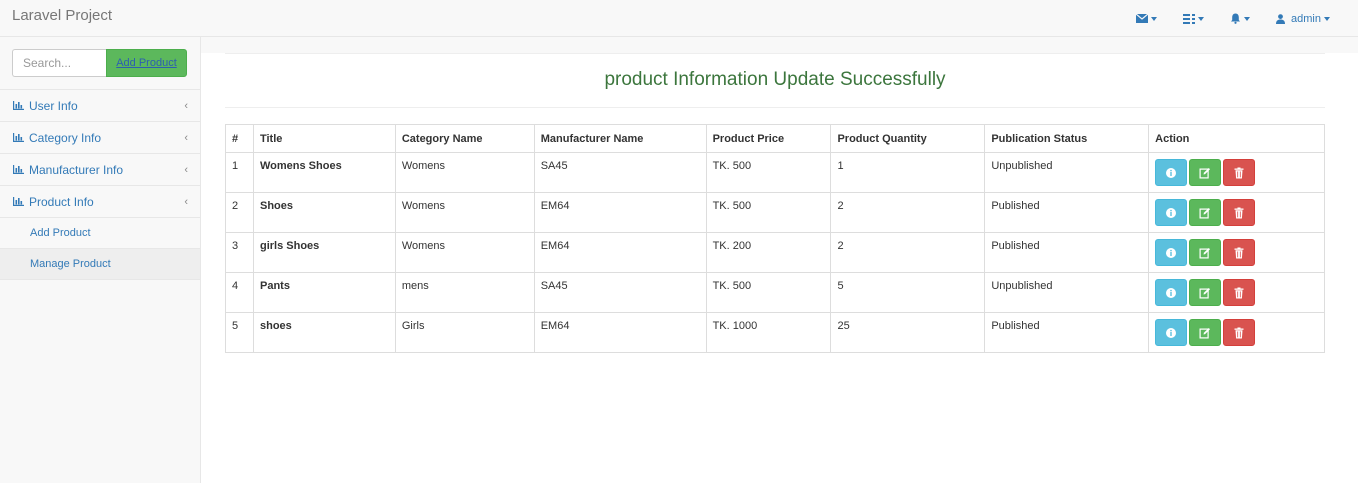 The image size is (1358, 483). I want to click on sidebar-item-manufacturer-info: Manufacturer Info ‹, so click(100, 170).